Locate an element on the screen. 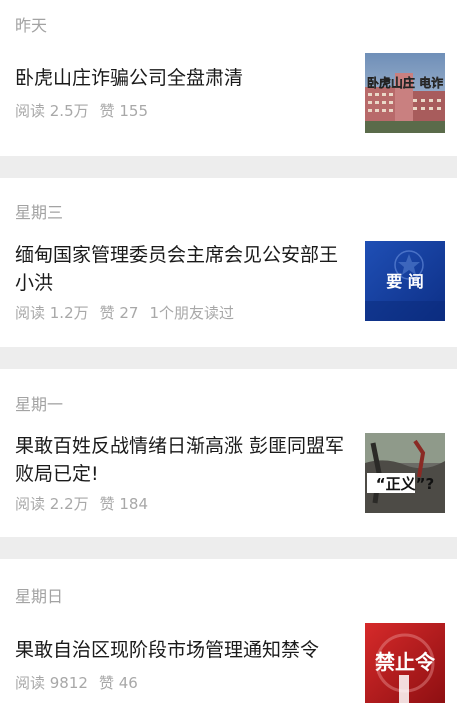 This screenshot has height=711, width=457. article-item: 缅甸国家管理委员会主席会见公安部王小洪 阅读 1.2万赞 271个朋友读过 要 is located at coordinates (230, 282).